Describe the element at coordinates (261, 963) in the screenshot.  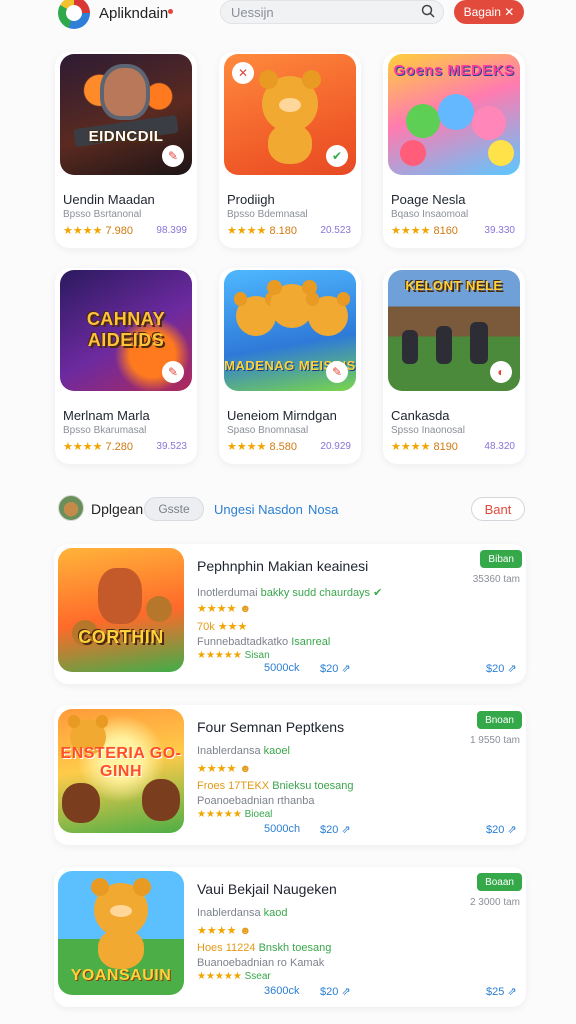
I see `item-info-line: Buanoebadnian ro Kamak` at that location.